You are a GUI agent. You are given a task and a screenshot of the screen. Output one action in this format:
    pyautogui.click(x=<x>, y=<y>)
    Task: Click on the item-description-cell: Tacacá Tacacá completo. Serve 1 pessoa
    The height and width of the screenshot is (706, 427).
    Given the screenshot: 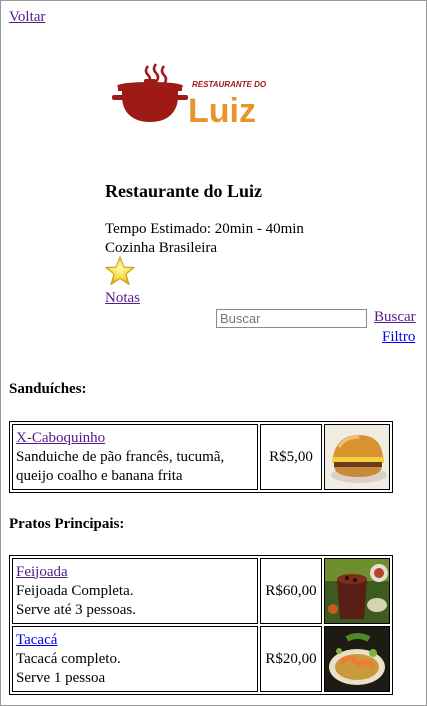 What is the action you would take?
    pyautogui.click(x=135, y=659)
    